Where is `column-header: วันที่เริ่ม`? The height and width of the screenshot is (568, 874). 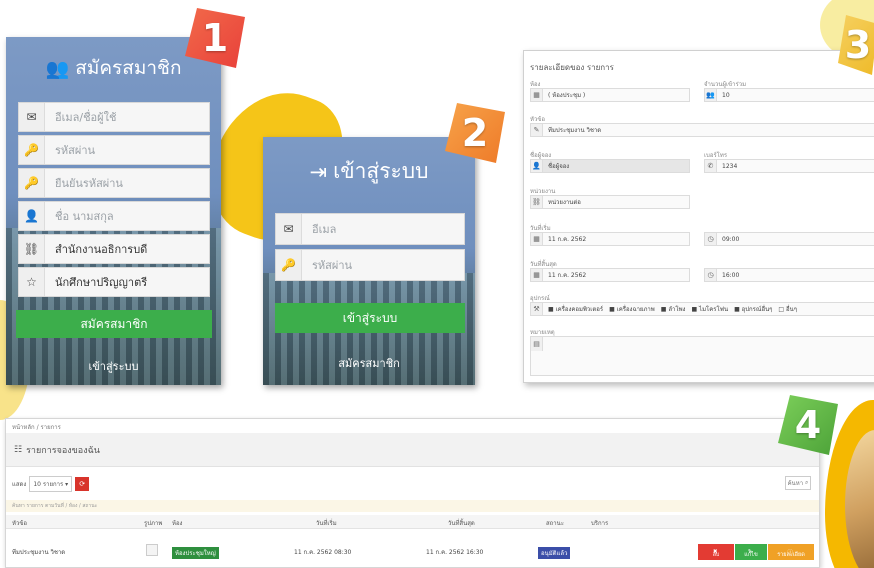 column-header: วันที่เริ่ม is located at coordinates (326, 523).